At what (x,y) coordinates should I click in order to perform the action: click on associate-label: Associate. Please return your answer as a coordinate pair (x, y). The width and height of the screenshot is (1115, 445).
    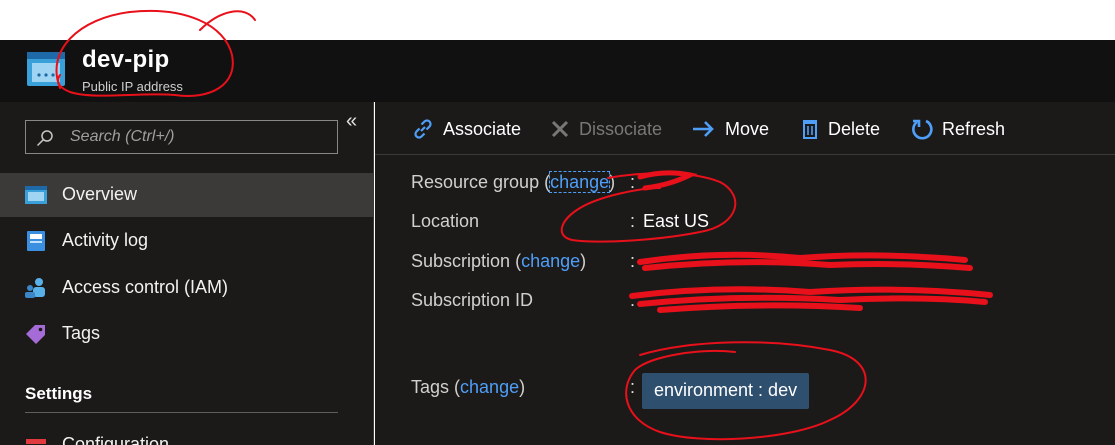
    Looking at the image, I should click on (482, 128).